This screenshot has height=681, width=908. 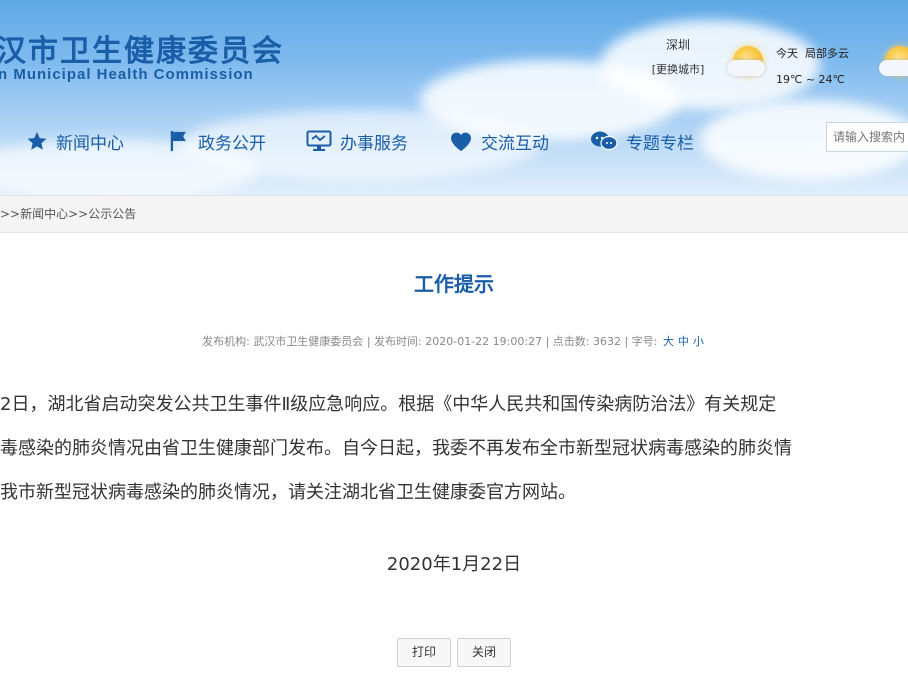 What do you see at coordinates (374, 143) in the screenshot?
I see `nav-item-label: 办事服务` at bounding box center [374, 143].